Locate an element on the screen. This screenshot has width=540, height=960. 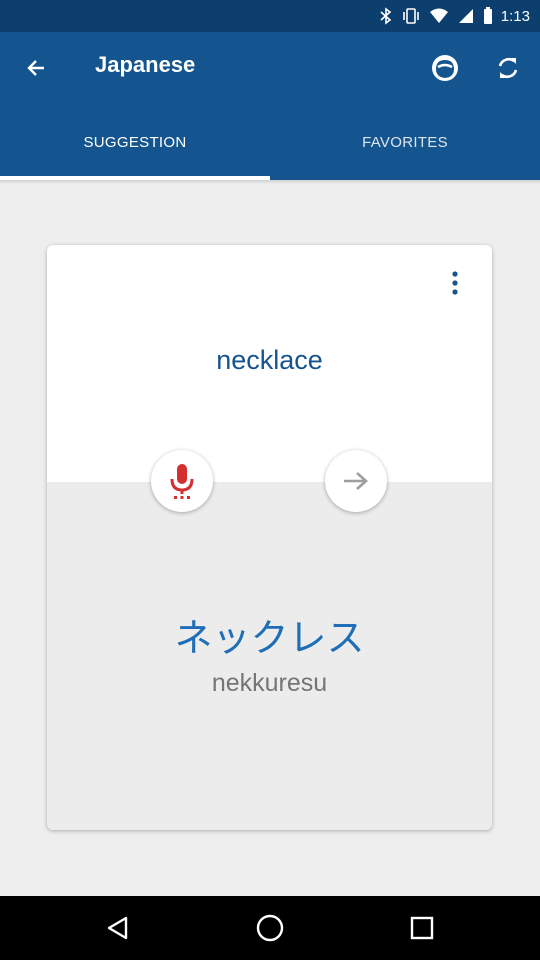
battery-icon is located at coordinates (487, 15).